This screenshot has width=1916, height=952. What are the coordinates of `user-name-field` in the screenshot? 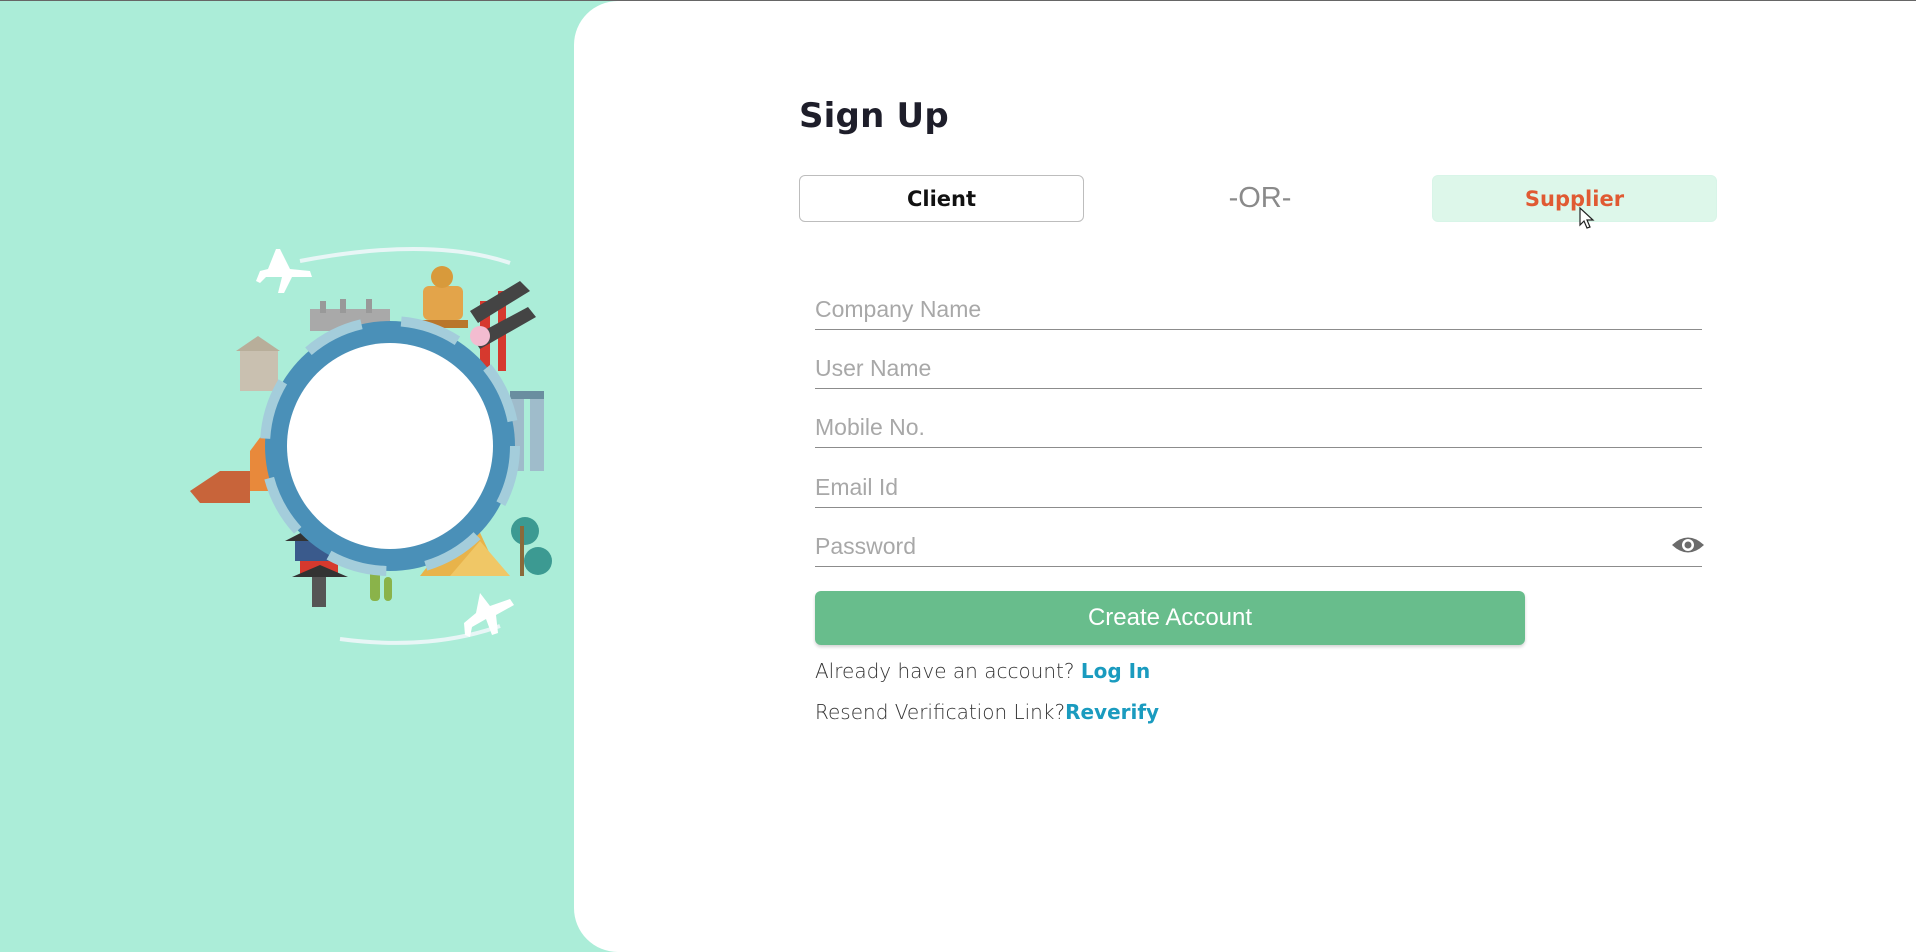 It's located at (1258, 363).